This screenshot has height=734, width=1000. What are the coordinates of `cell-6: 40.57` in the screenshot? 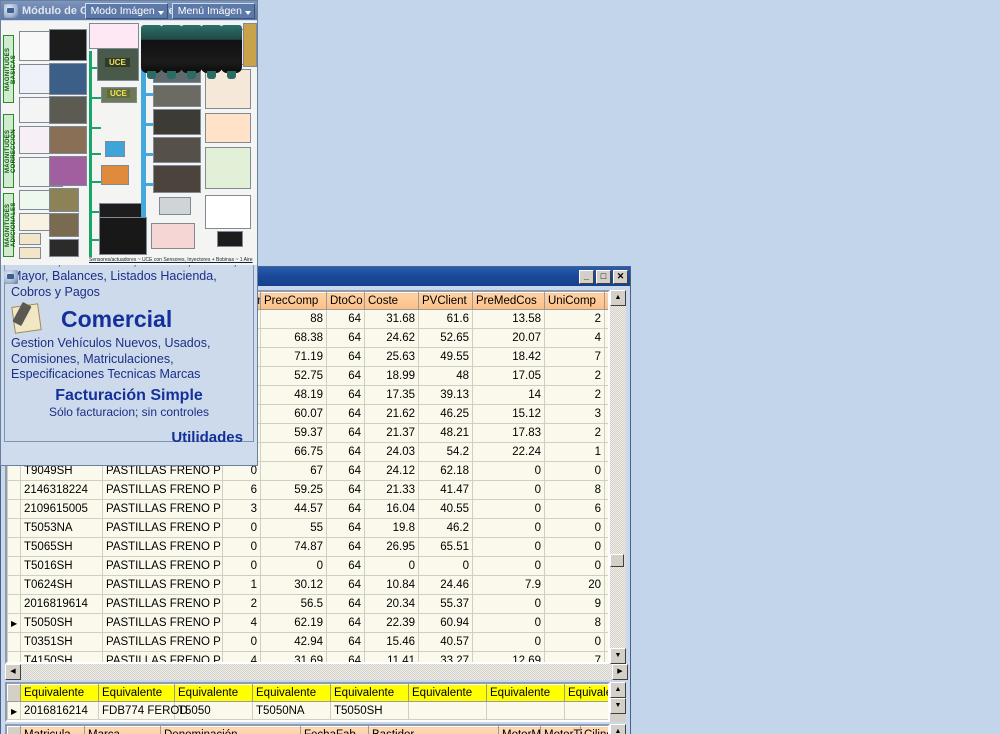 It's located at (445, 642).